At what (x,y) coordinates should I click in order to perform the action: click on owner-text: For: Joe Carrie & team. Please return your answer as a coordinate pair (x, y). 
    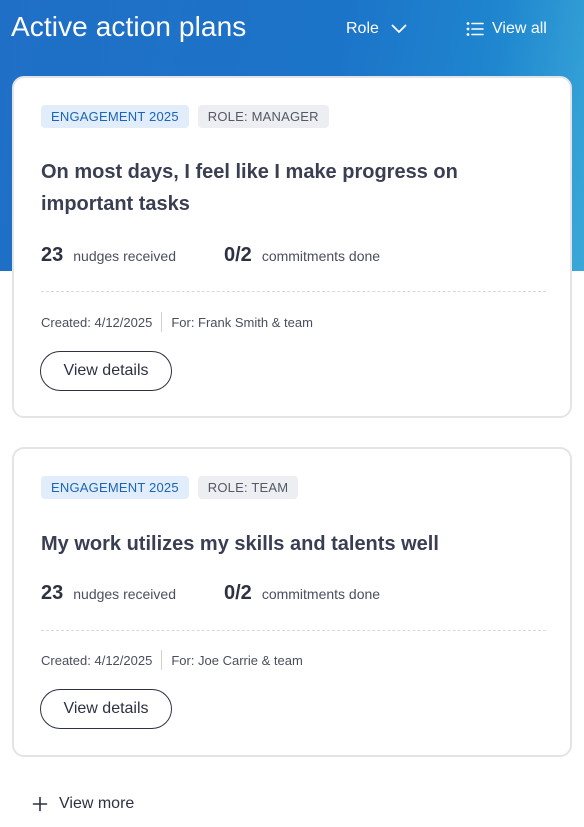
    Looking at the image, I should click on (237, 660).